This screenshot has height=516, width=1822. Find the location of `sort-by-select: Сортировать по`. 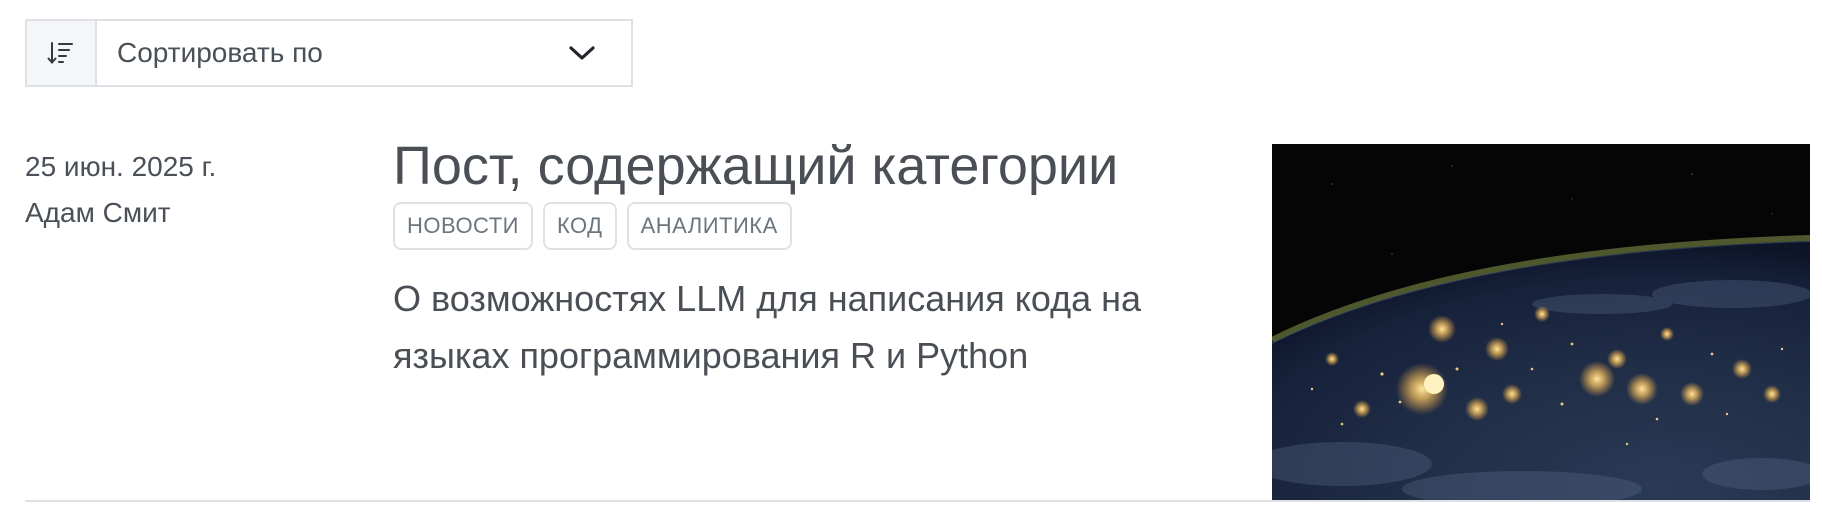

sort-by-select: Сортировать по is located at coordinates (364, 53).